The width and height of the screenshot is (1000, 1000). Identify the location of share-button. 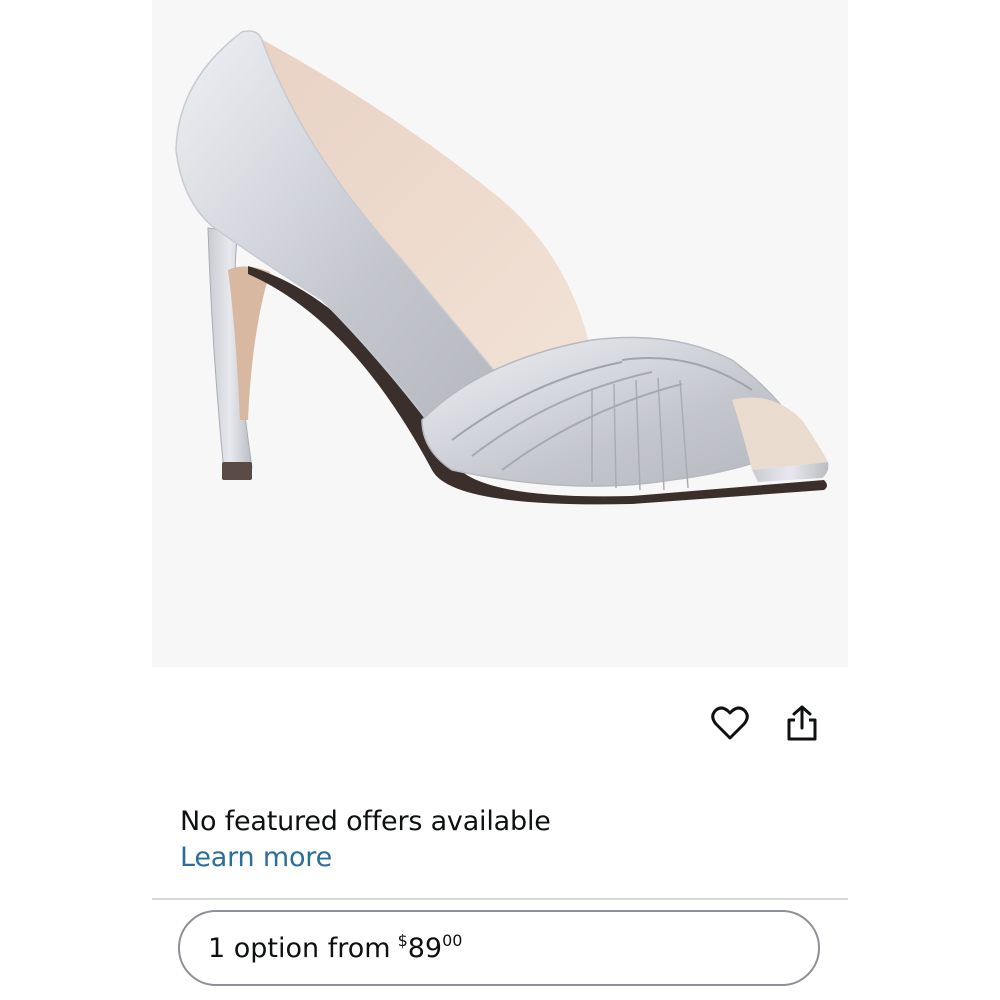
(802, 723).